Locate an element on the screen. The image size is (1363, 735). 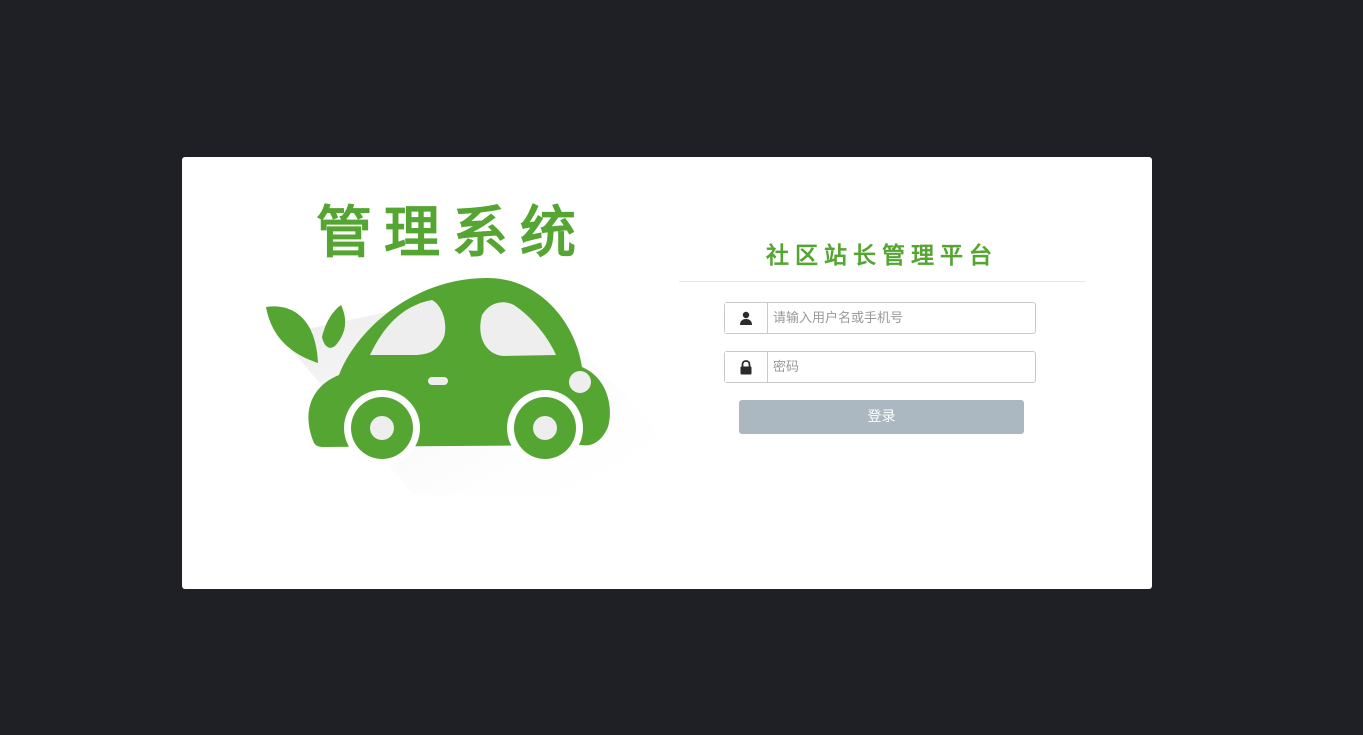
username-input is located at coordinates (901, 318).